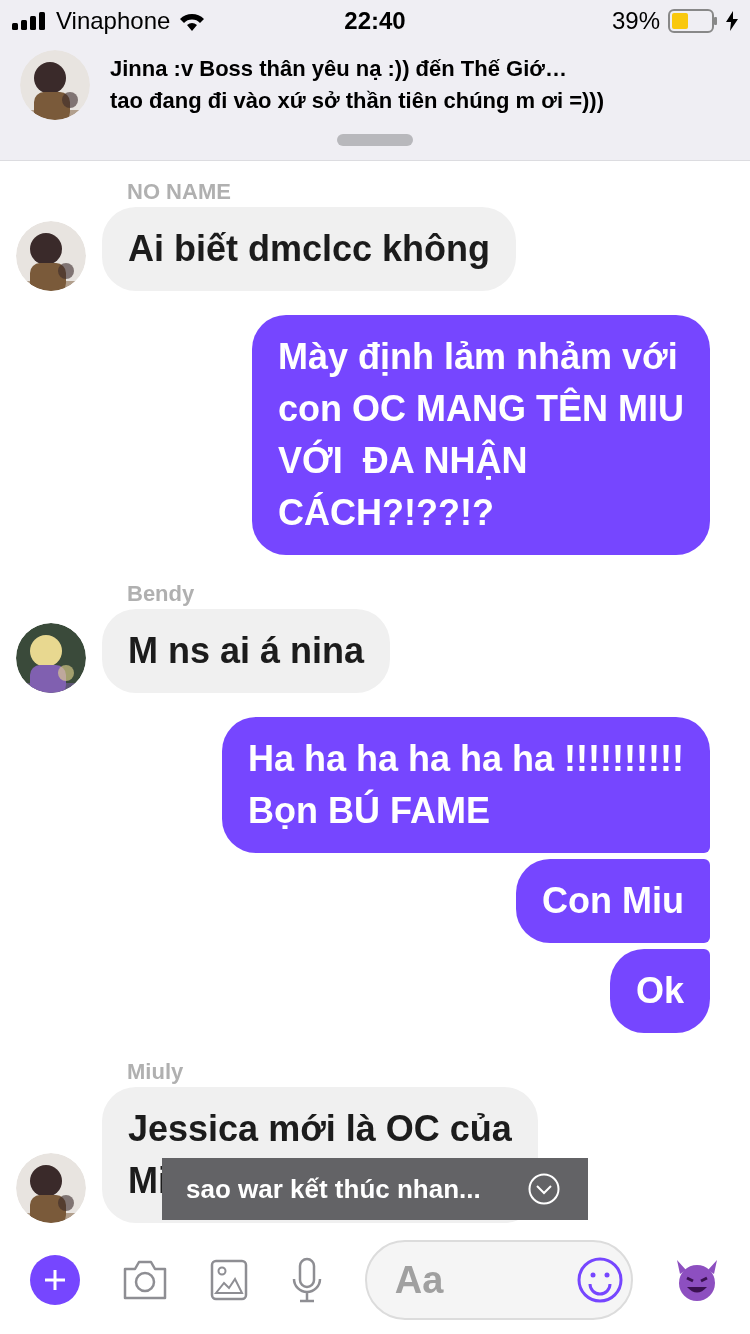 The image size is (750, 1334). What do you see at coordinates (179, 192) in the screenshot?
I see `sender-name: NO NAME` at bounding box center [179, 192].